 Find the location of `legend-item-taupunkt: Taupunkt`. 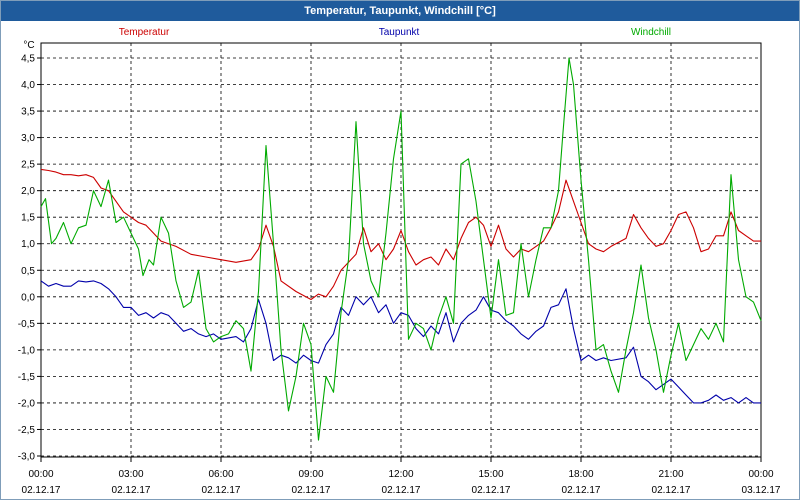

legend-item-taupunkt: Taupunkt is located at coordinates (399, 32).